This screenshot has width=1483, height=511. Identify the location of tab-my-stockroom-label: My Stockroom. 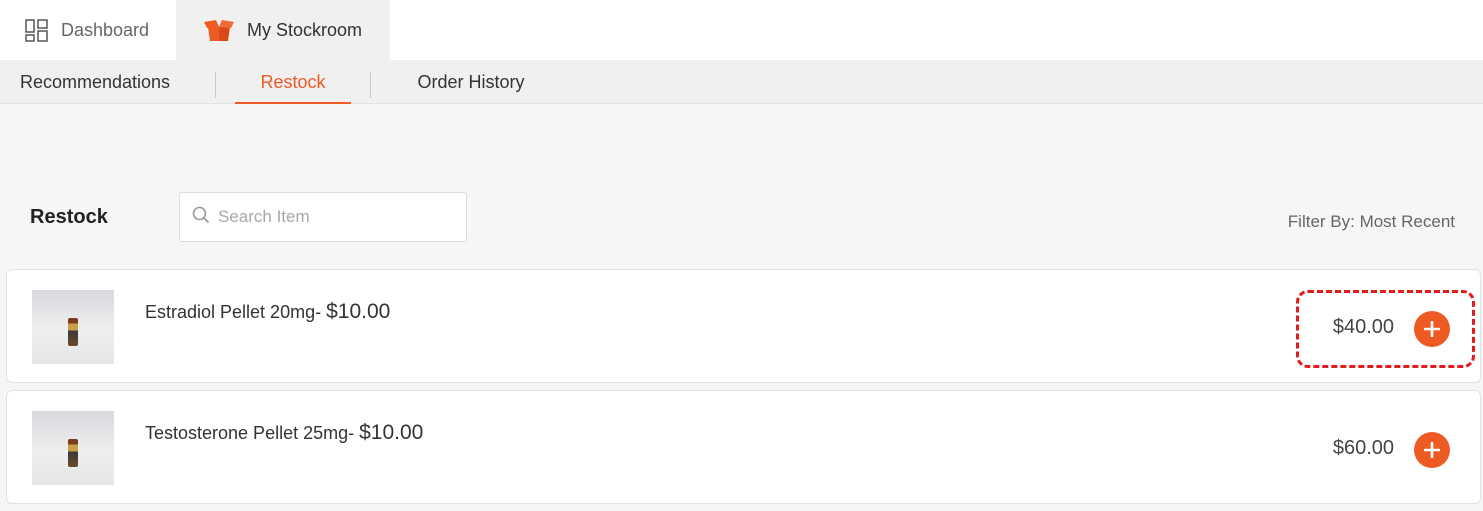
(305, 29).